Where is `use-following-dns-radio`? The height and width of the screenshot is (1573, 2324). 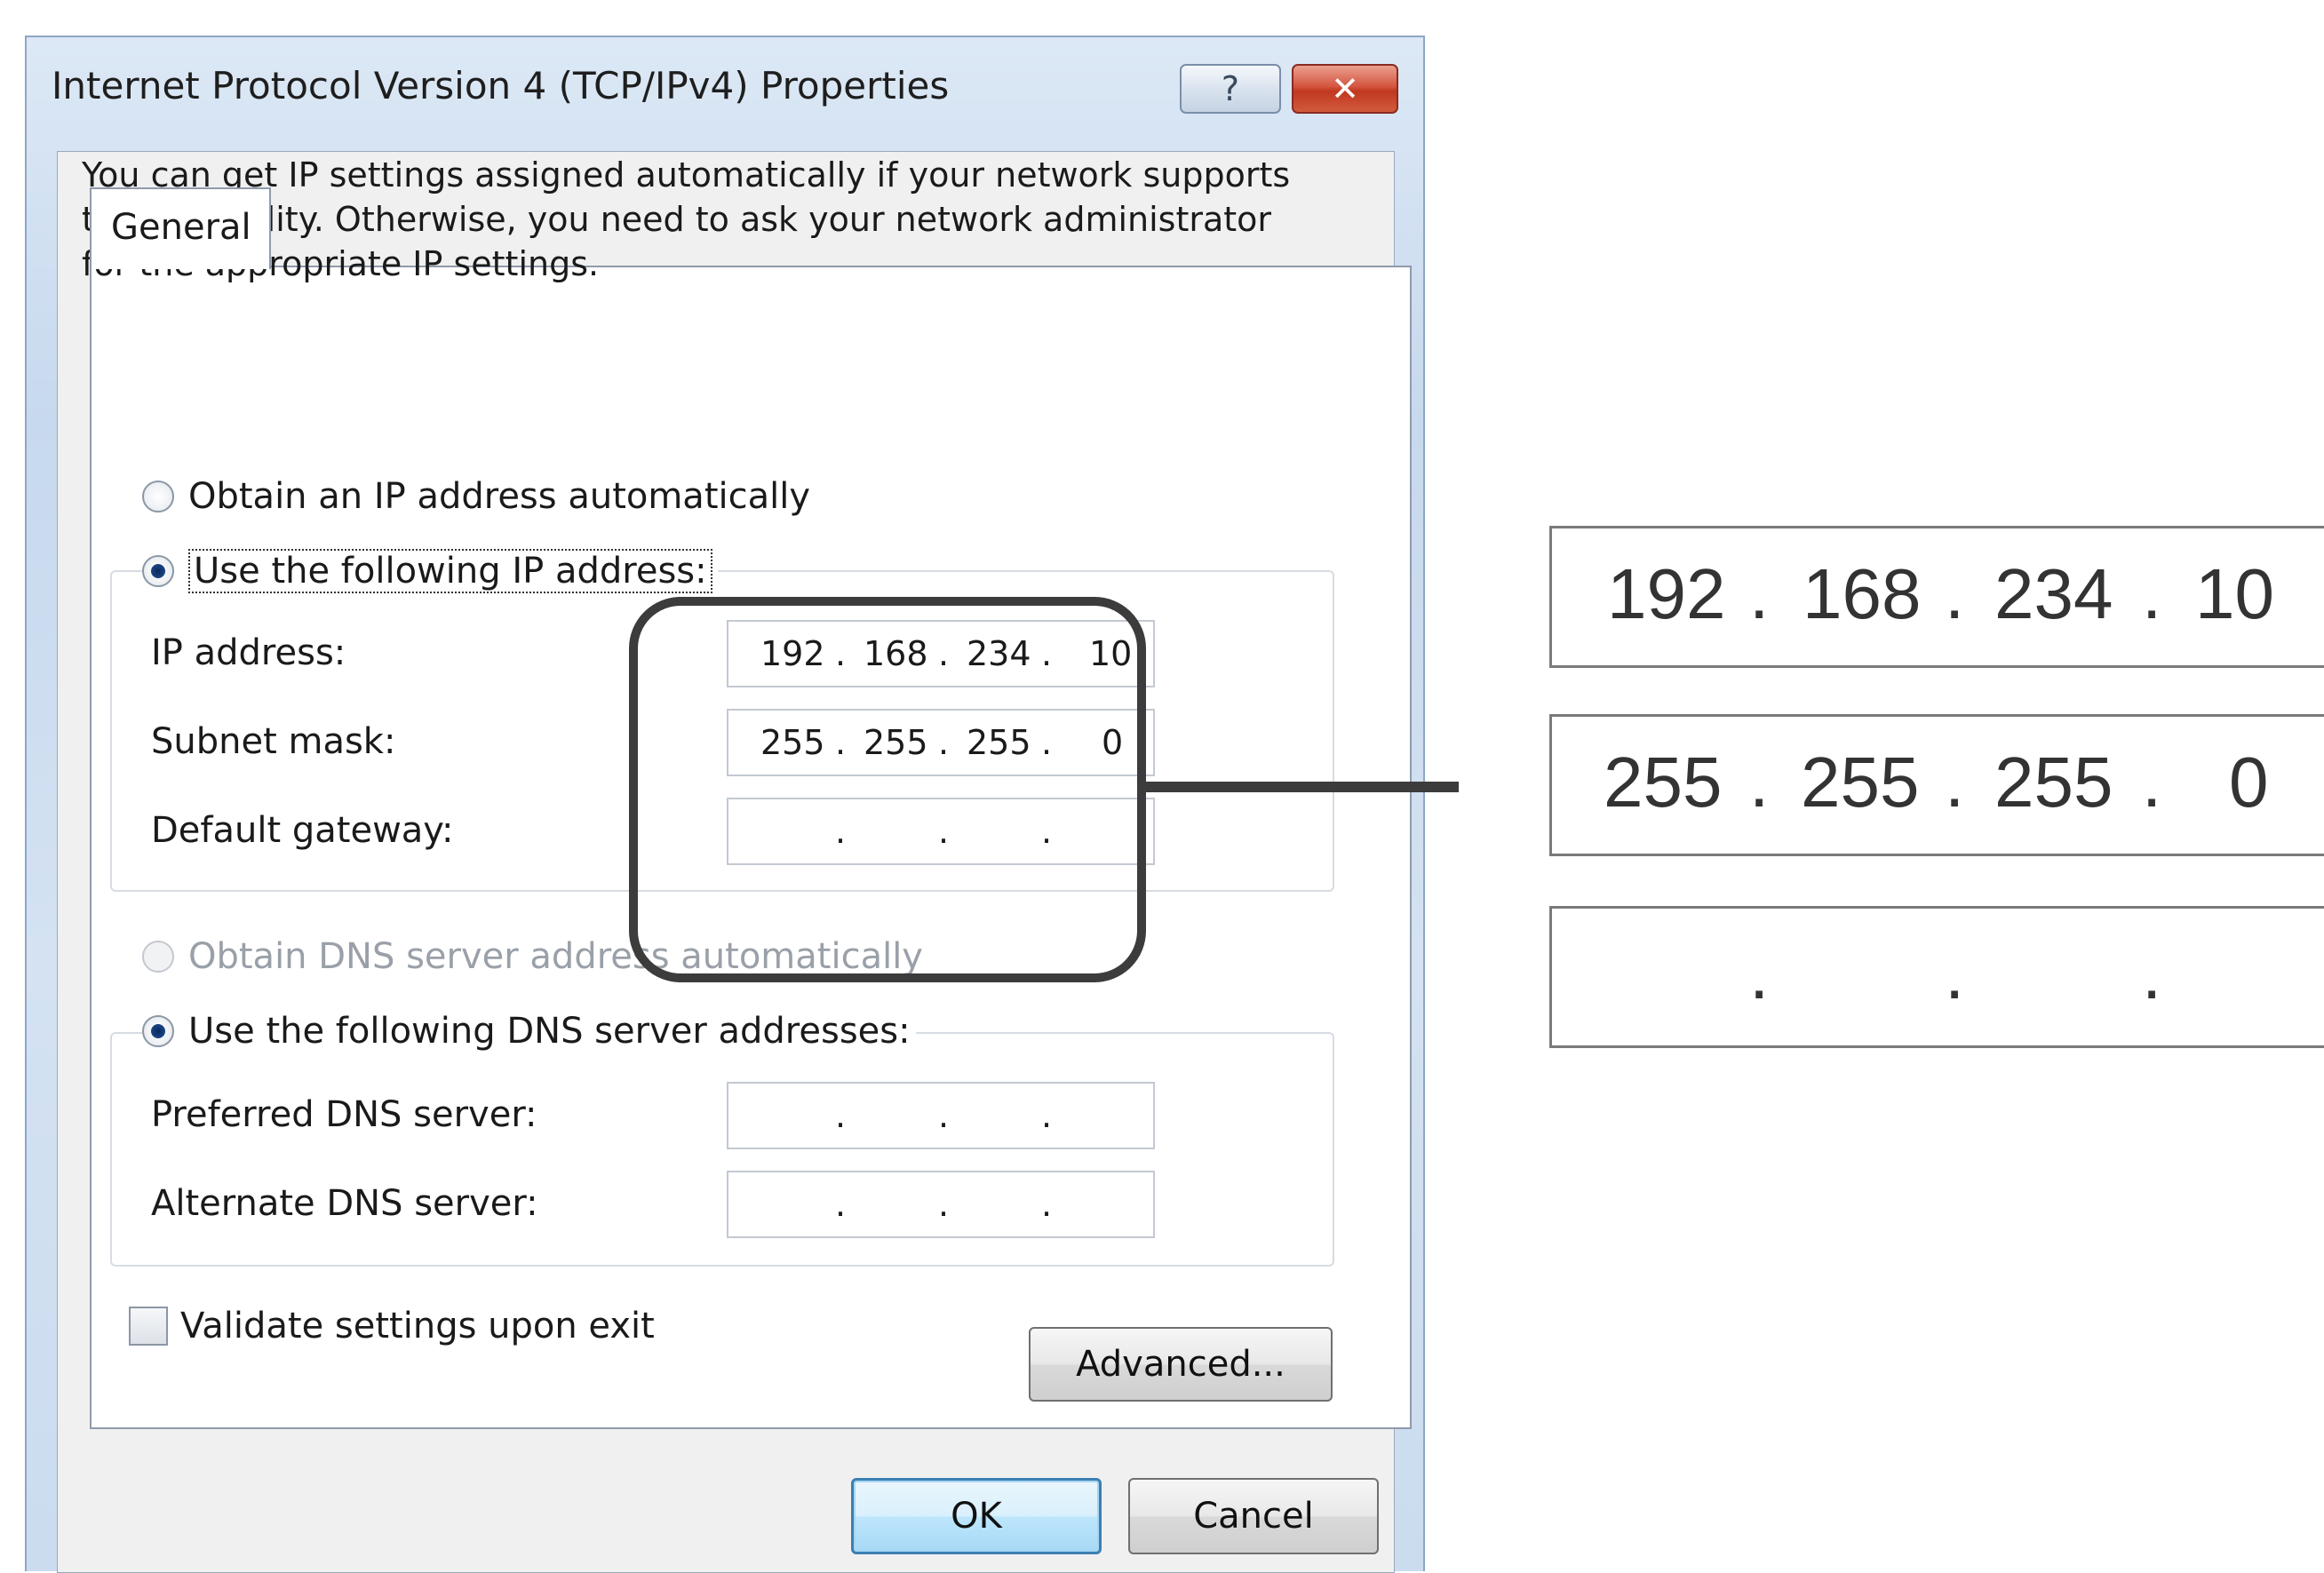
use-following-dns-radio is located at coordinates (158, 1031).